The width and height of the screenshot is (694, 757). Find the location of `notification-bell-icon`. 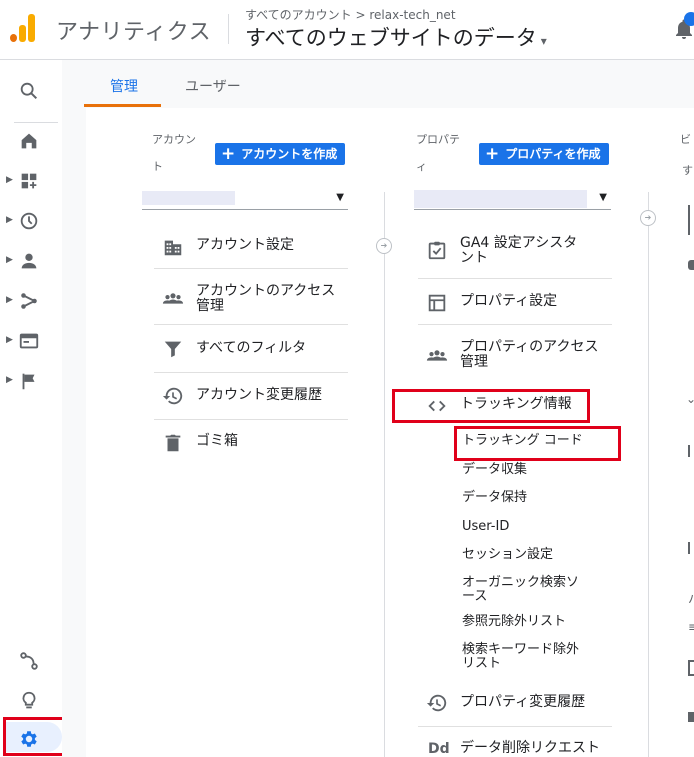

notification-bell-icon is located at coordinates (684, 26).